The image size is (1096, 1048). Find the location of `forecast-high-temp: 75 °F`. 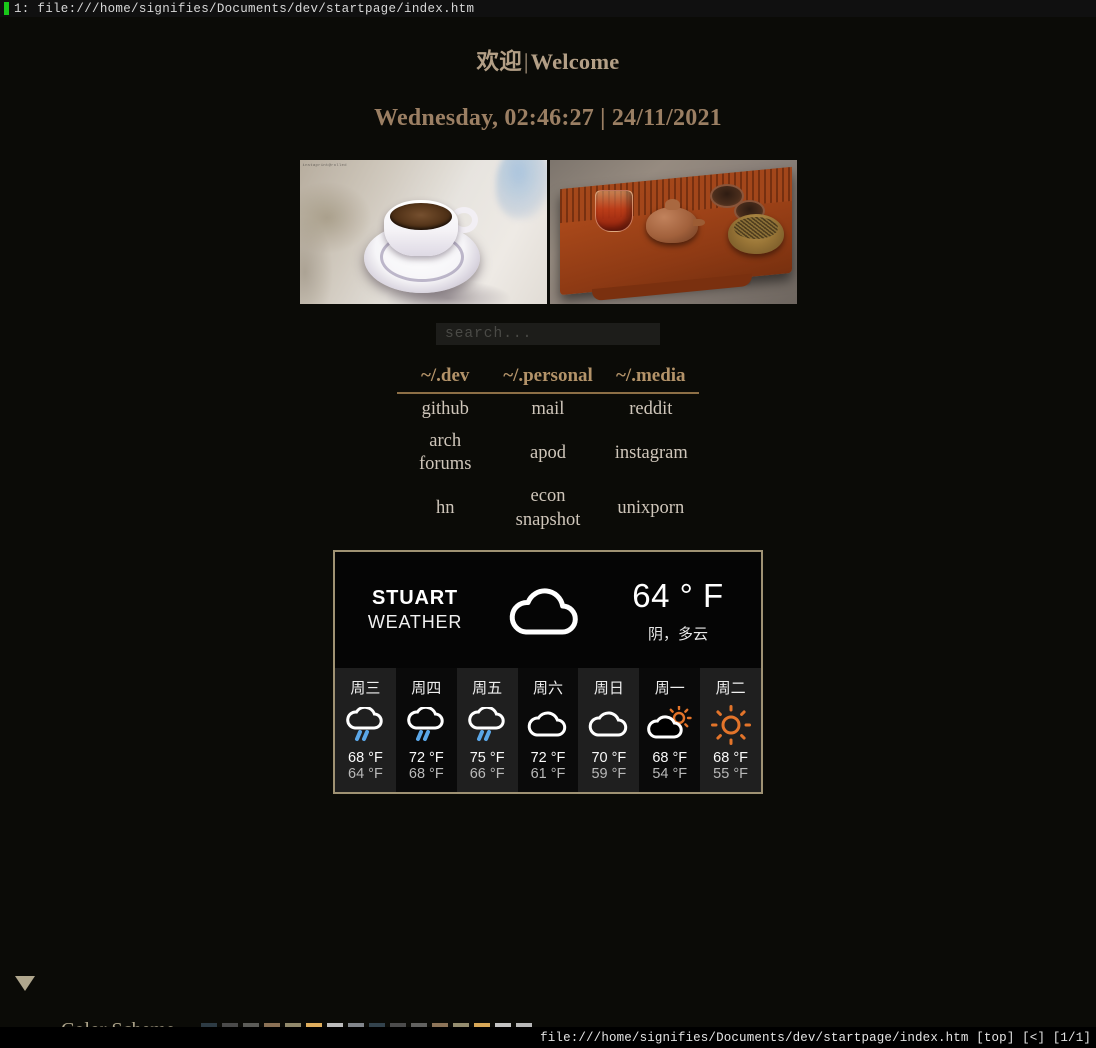

forecast-high-temp: 75 °F is located at coordinates (487, 758).